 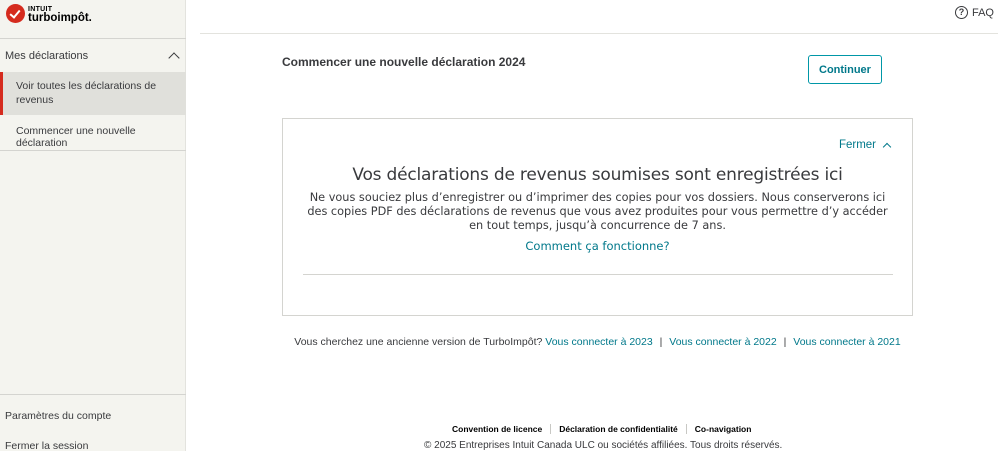 I want to click on card-divider, so click(x=598, y=274).